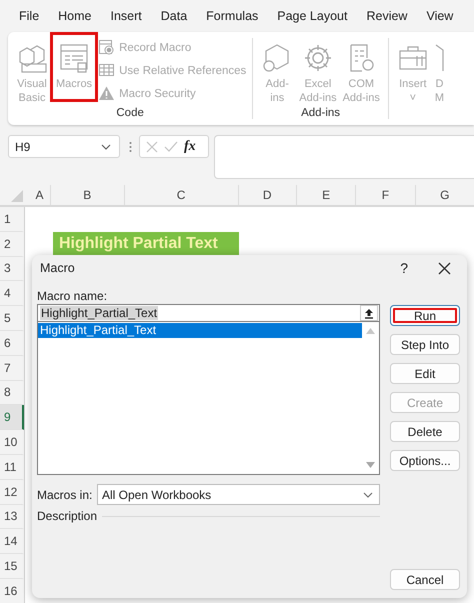 The image size is (474, 603). What do you see at coordinates (321, 113) in the screenshot?
I see `group-label: Add-ins` at bounding box center [321, 113].